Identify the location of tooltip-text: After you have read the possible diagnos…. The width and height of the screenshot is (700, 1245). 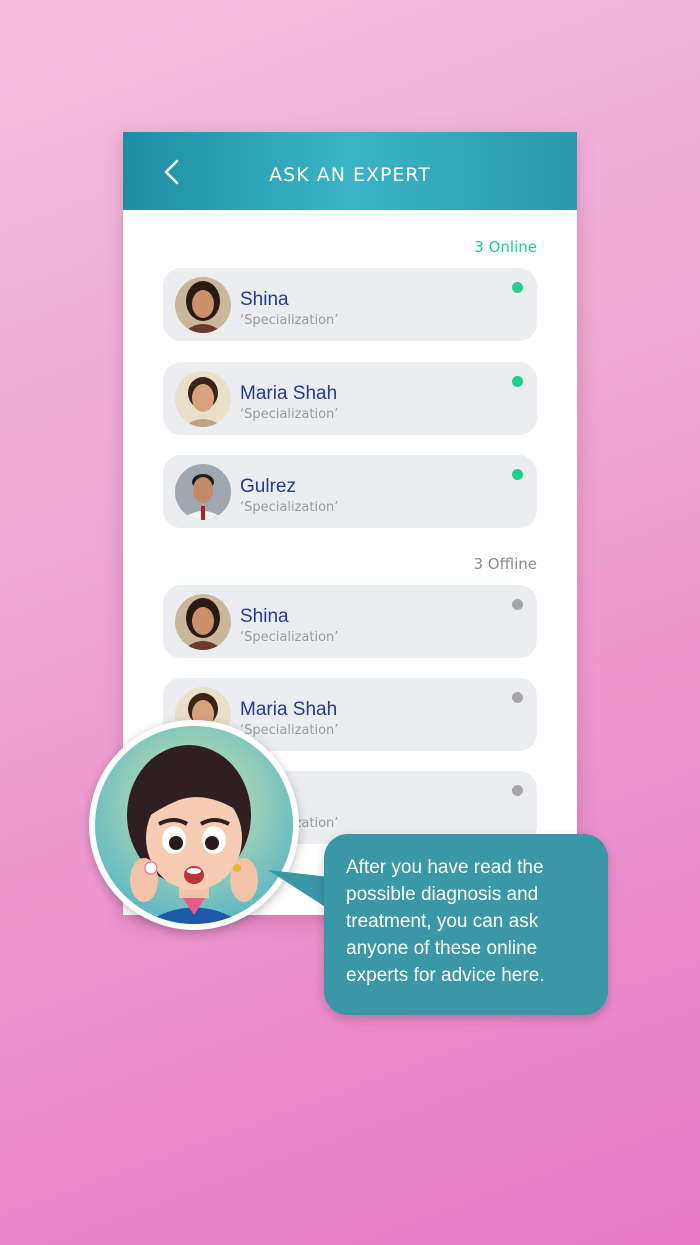
(445, 921).